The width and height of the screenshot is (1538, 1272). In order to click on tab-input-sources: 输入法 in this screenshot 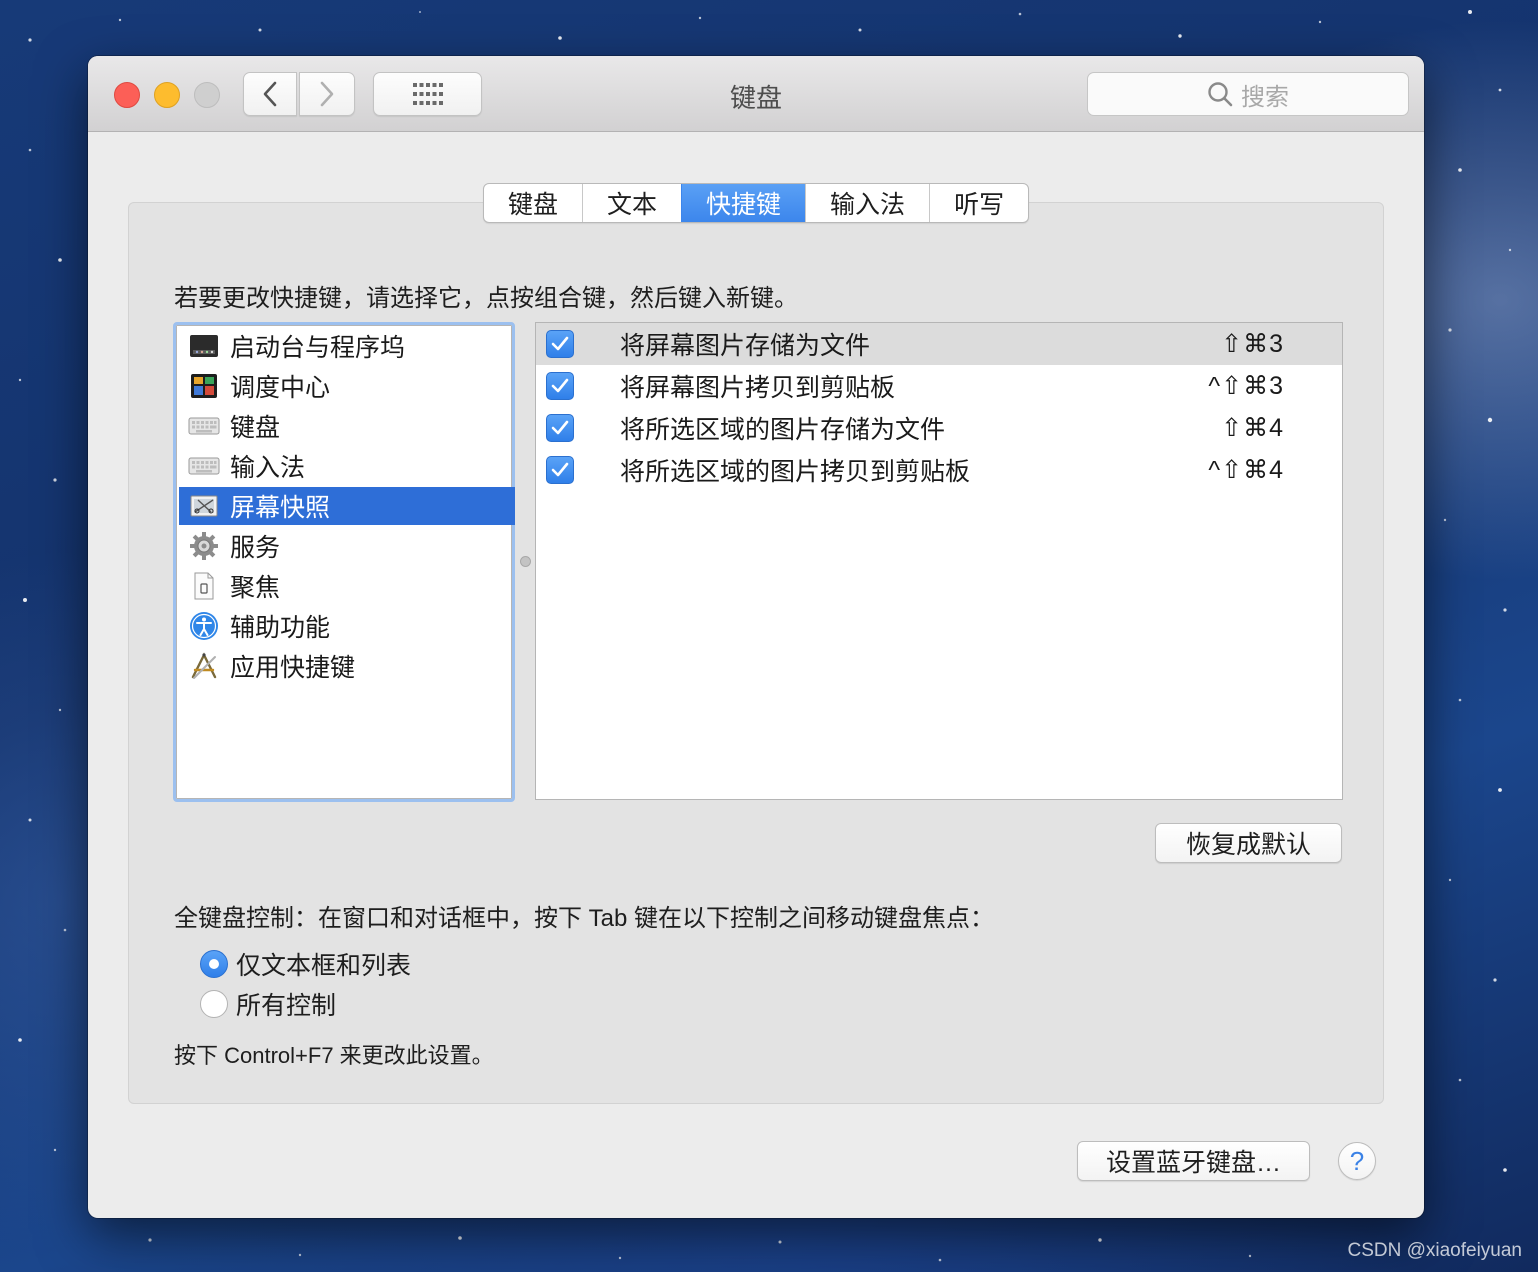, I will do `click(867, 203)`.